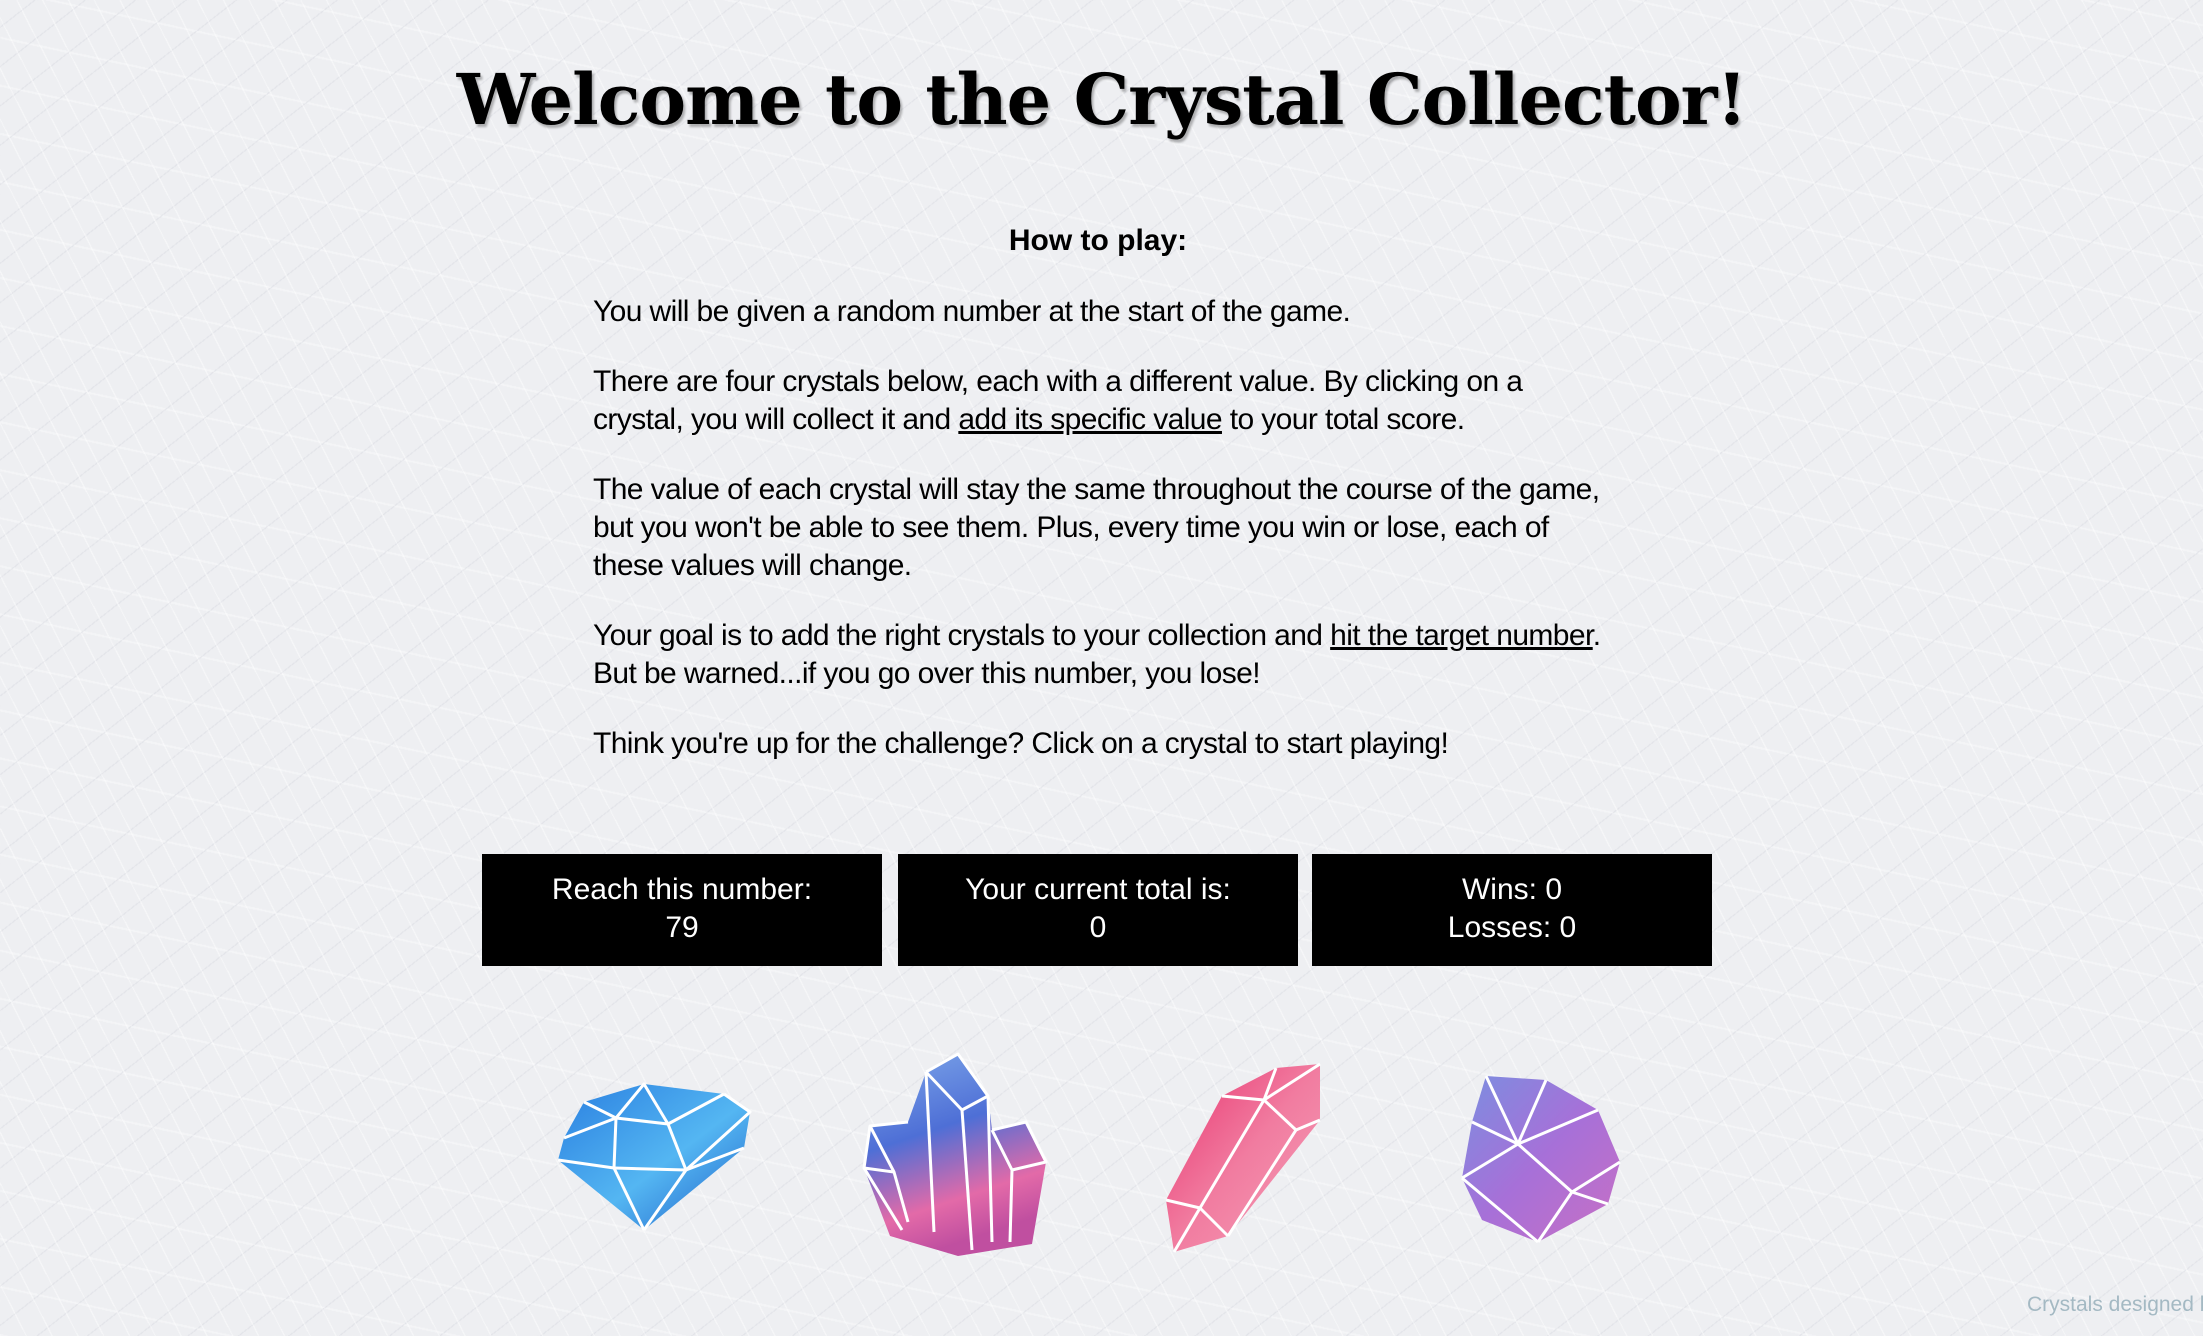  What do you see at coordinates (1098, 910) in the screenshot?
I see `current-total-panel: Your current total is: 0` at bounding box center [1098, 910].